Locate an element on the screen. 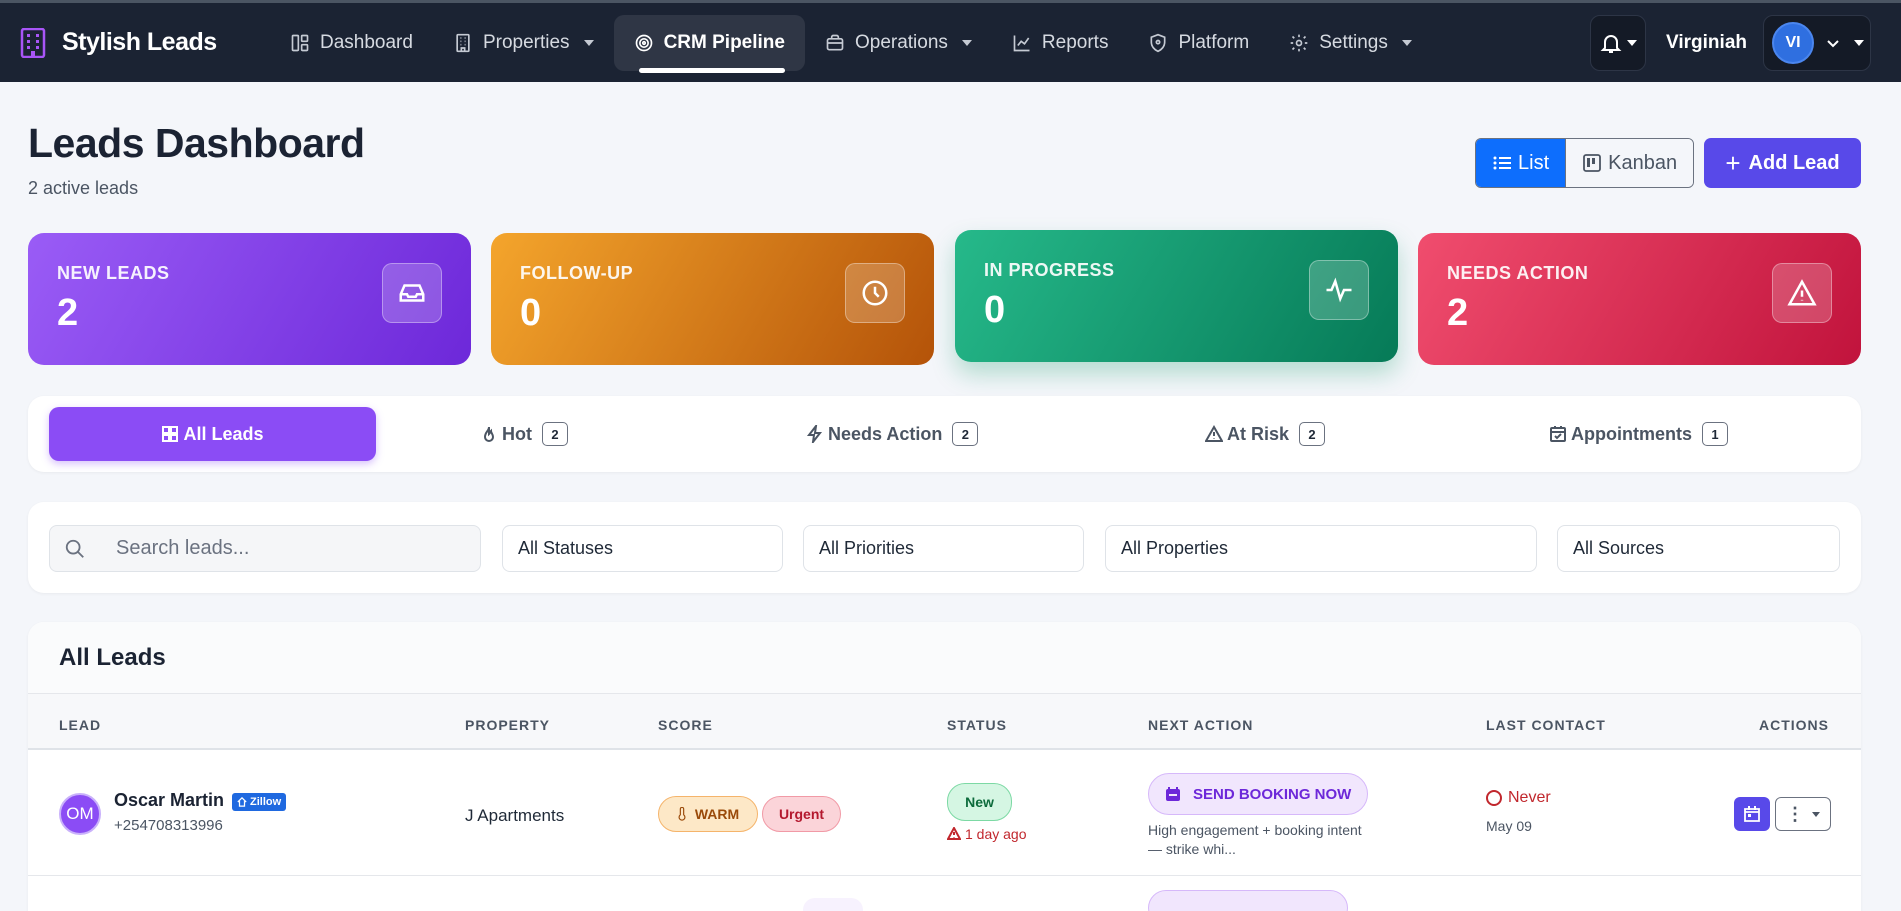  nav-item-platform: Platform is located at coordinates (1198, 43).